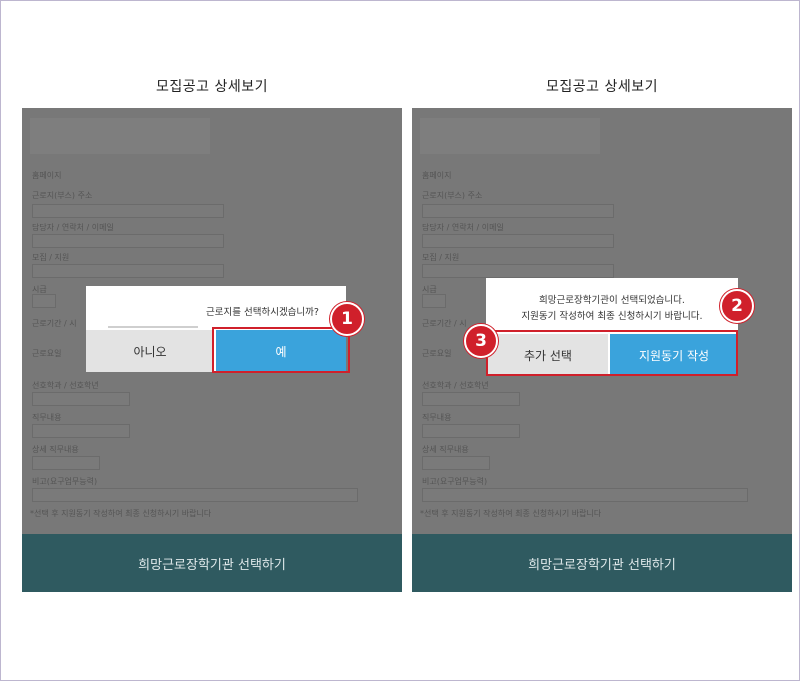 This screenshot has width=800, height=681. I want to click on dialog-message: 근로지를 선택하시겠습니까?, so click(262, 312).